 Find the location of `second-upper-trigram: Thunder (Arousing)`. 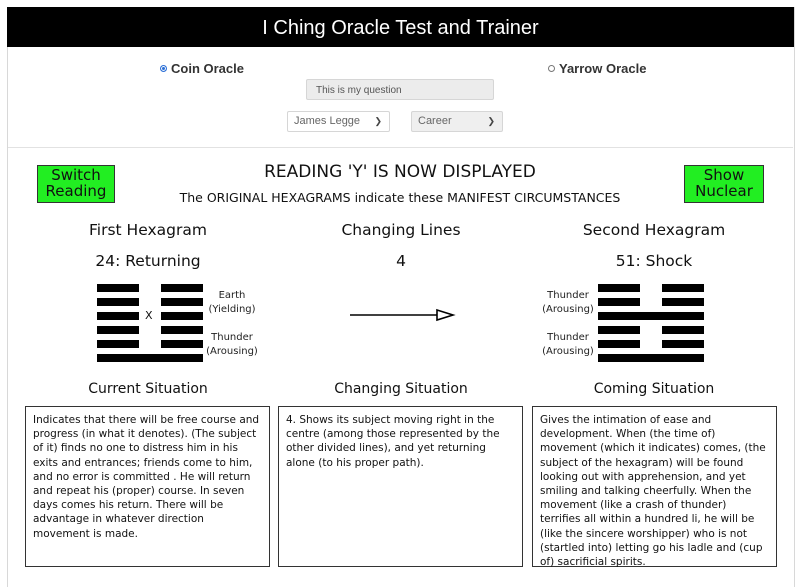

second-upper-trigram: Thunder (Arousing) is located at coordinates (568, 303).